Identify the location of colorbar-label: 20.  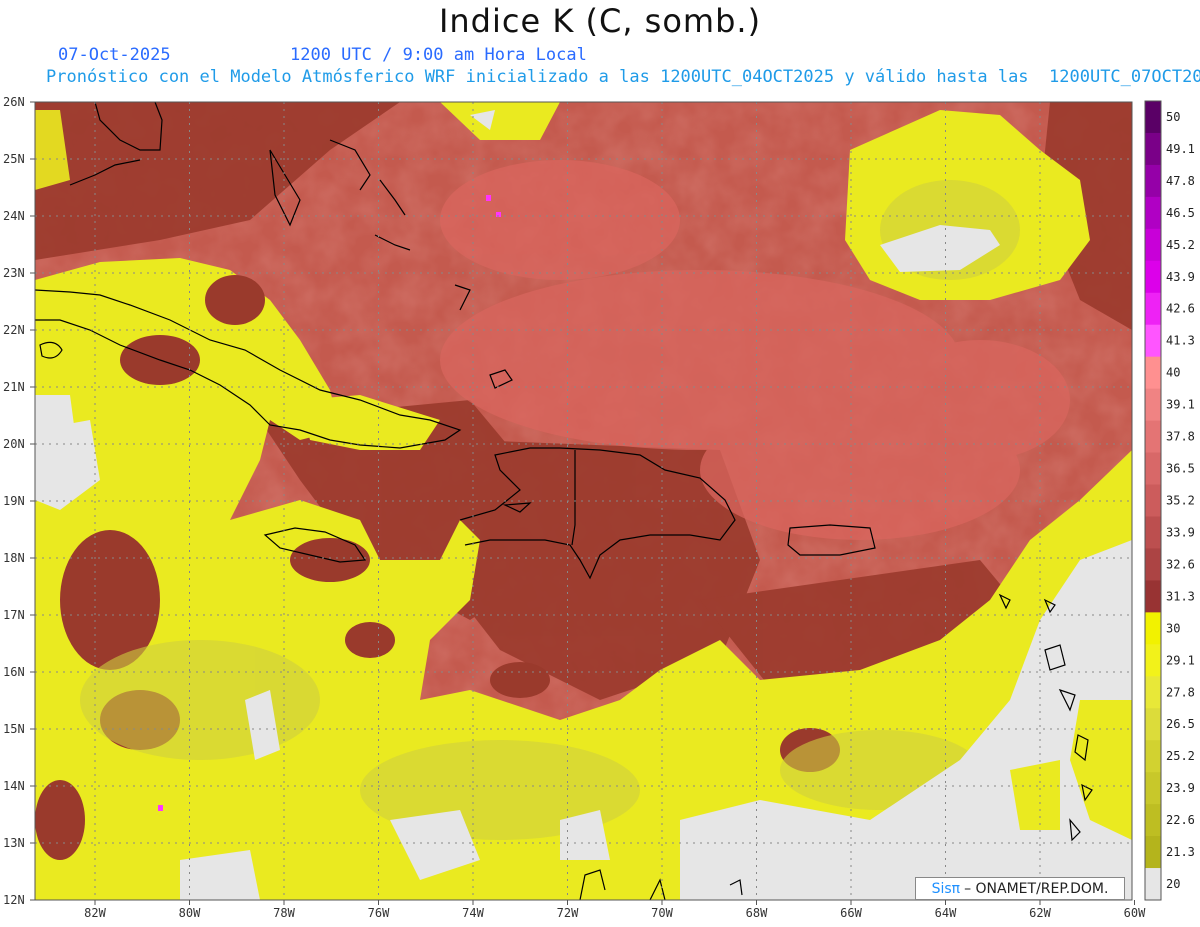
(1173, 884).